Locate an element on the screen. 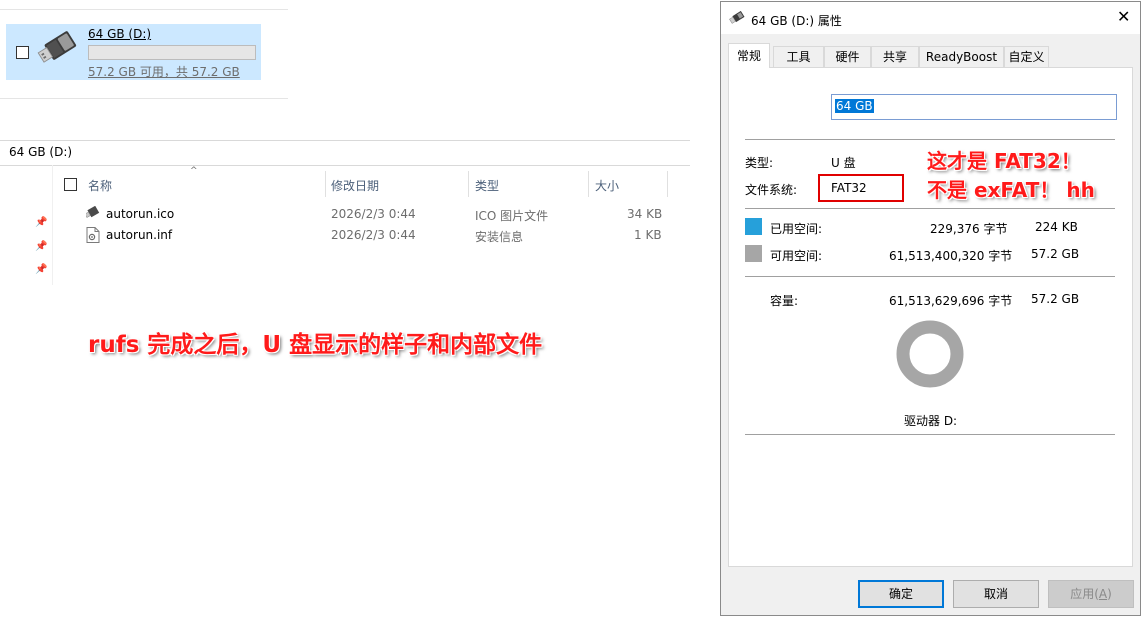 The width and height of the screenshot is (1143, 618). file-size: 34 KB is located at coordinates (645, 214).